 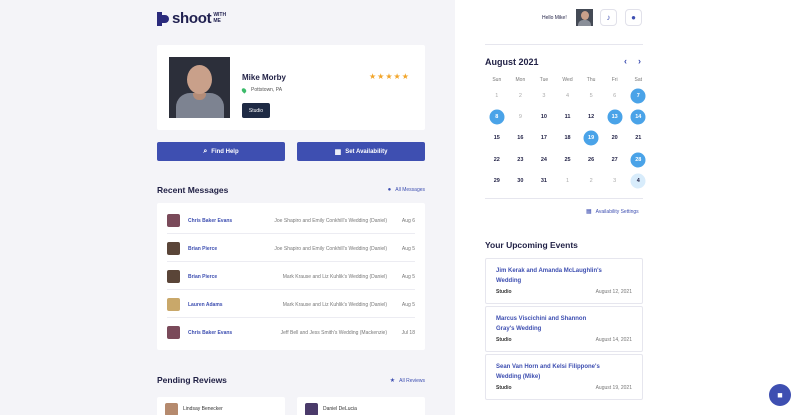 What do you see at coordinates (264, 77) in the screenshot?
I see `profile-name: Mike Morby` at bounding box center [264, 77].